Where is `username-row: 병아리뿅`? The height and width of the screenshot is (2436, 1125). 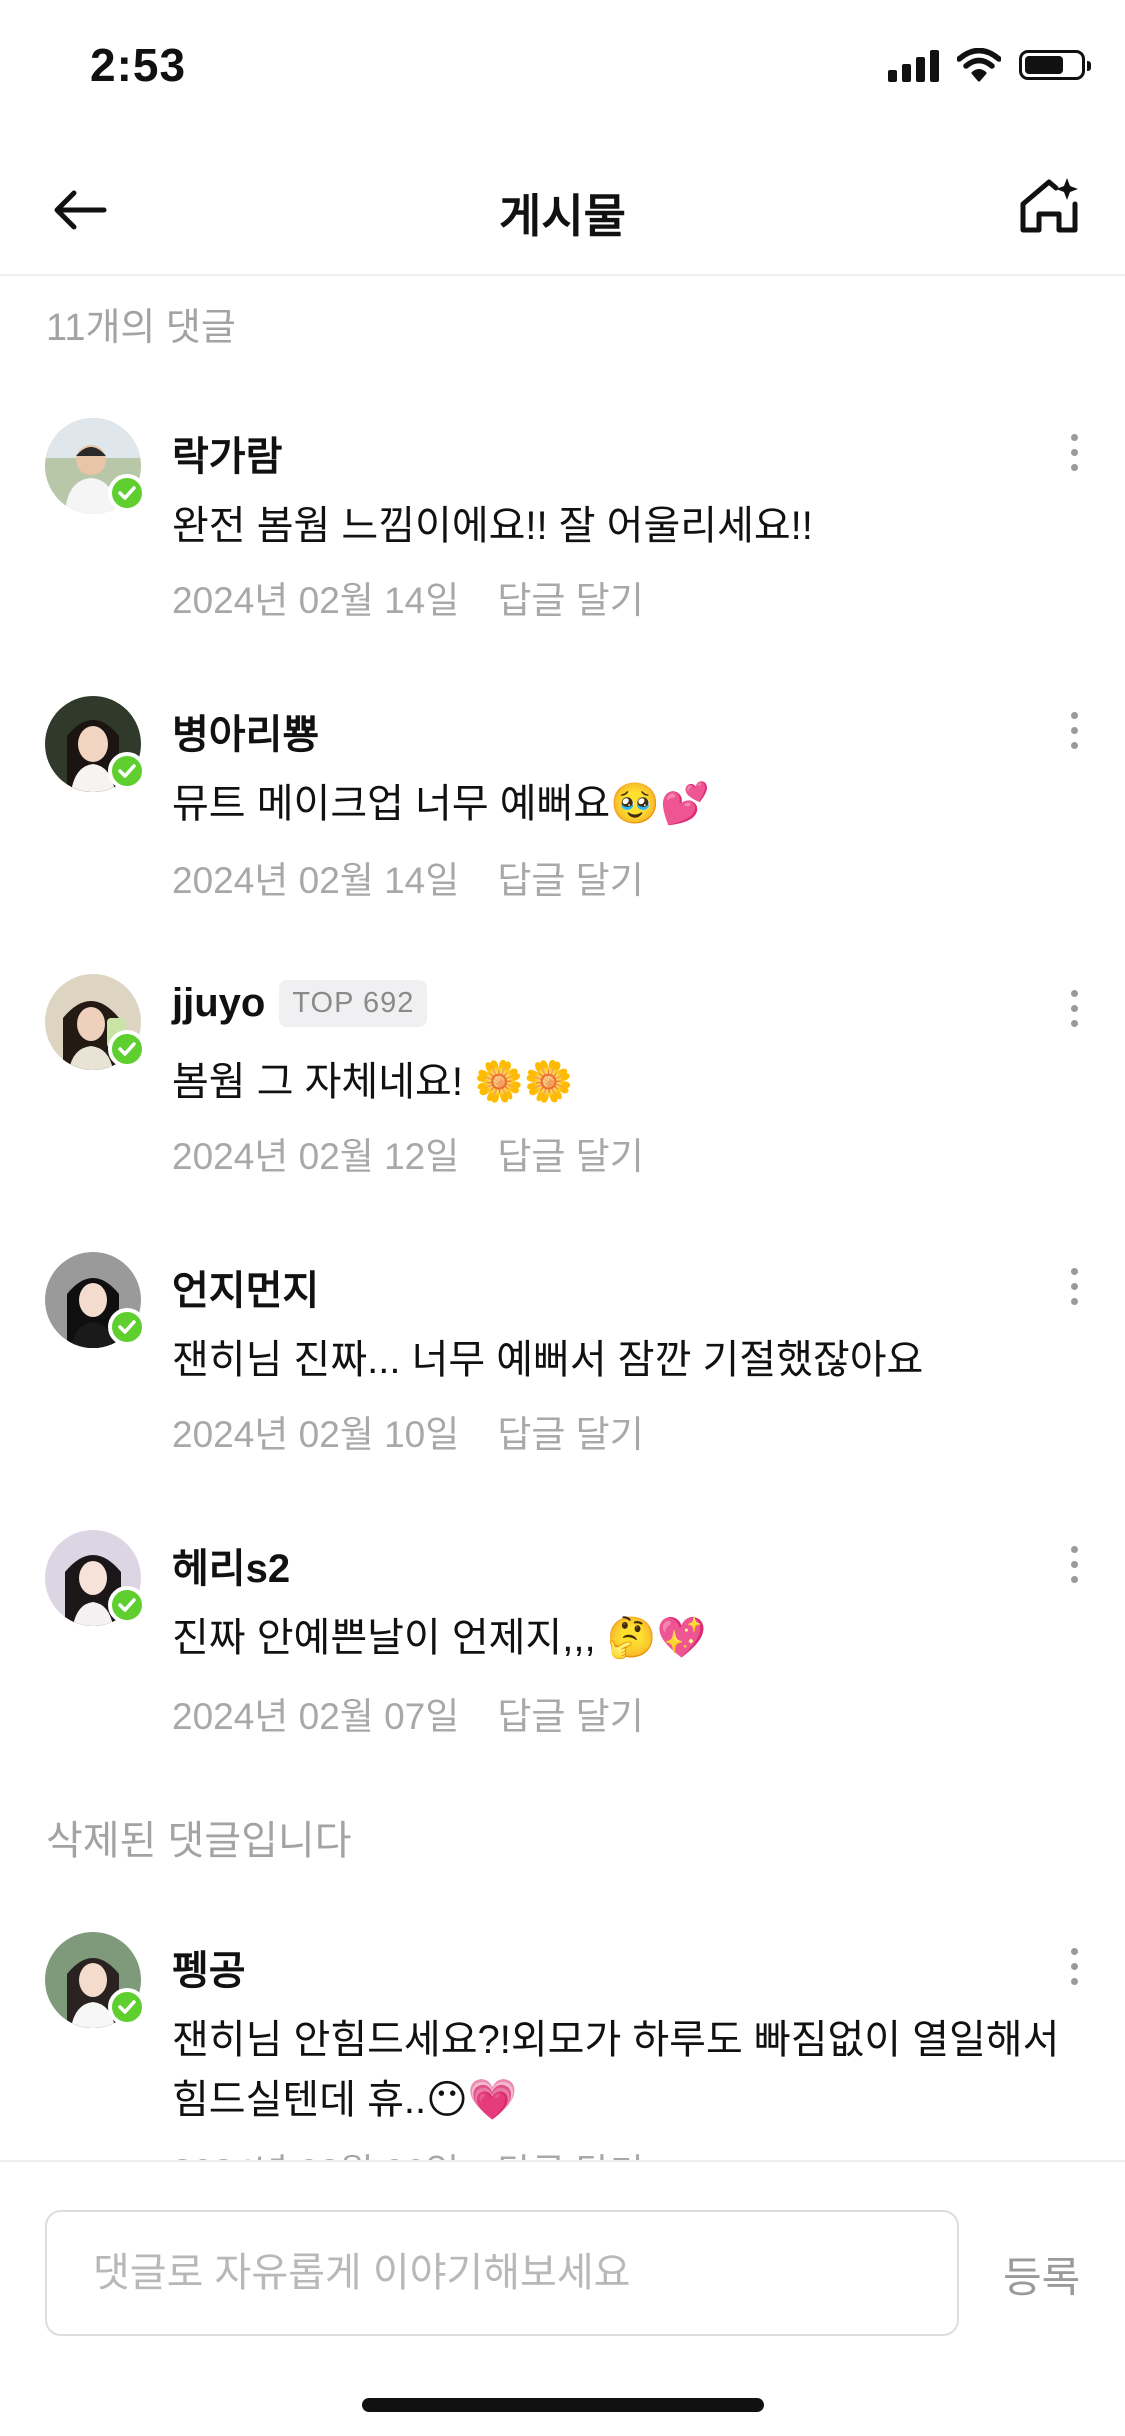
username-row: 병아리뿅 is located at coordinates (245, 731).